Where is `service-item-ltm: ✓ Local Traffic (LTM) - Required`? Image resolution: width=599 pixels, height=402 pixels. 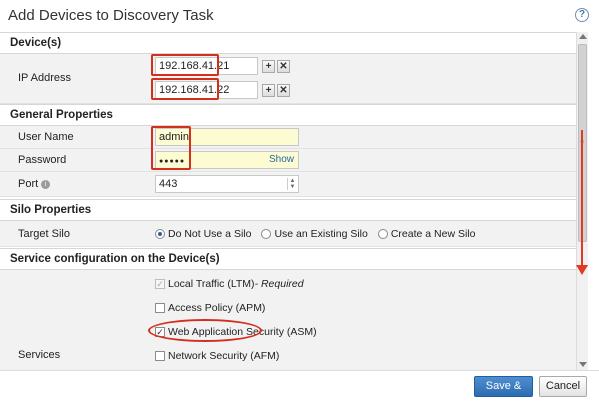 service-item-ltm: ✓ Local Traffic (LTM) - Required is located at coordinates (229, 284).